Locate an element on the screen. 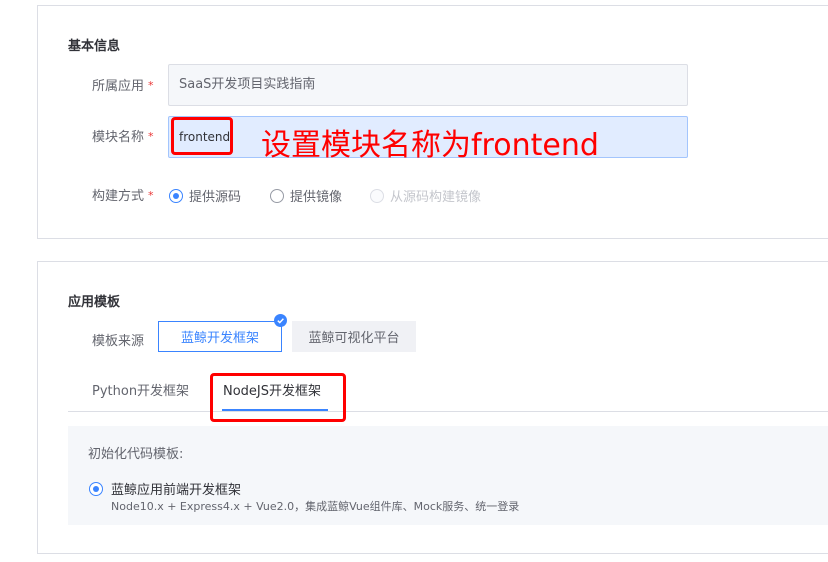  annotation-text: 设置模块名称为frontend is located at coordinates (430, 145).